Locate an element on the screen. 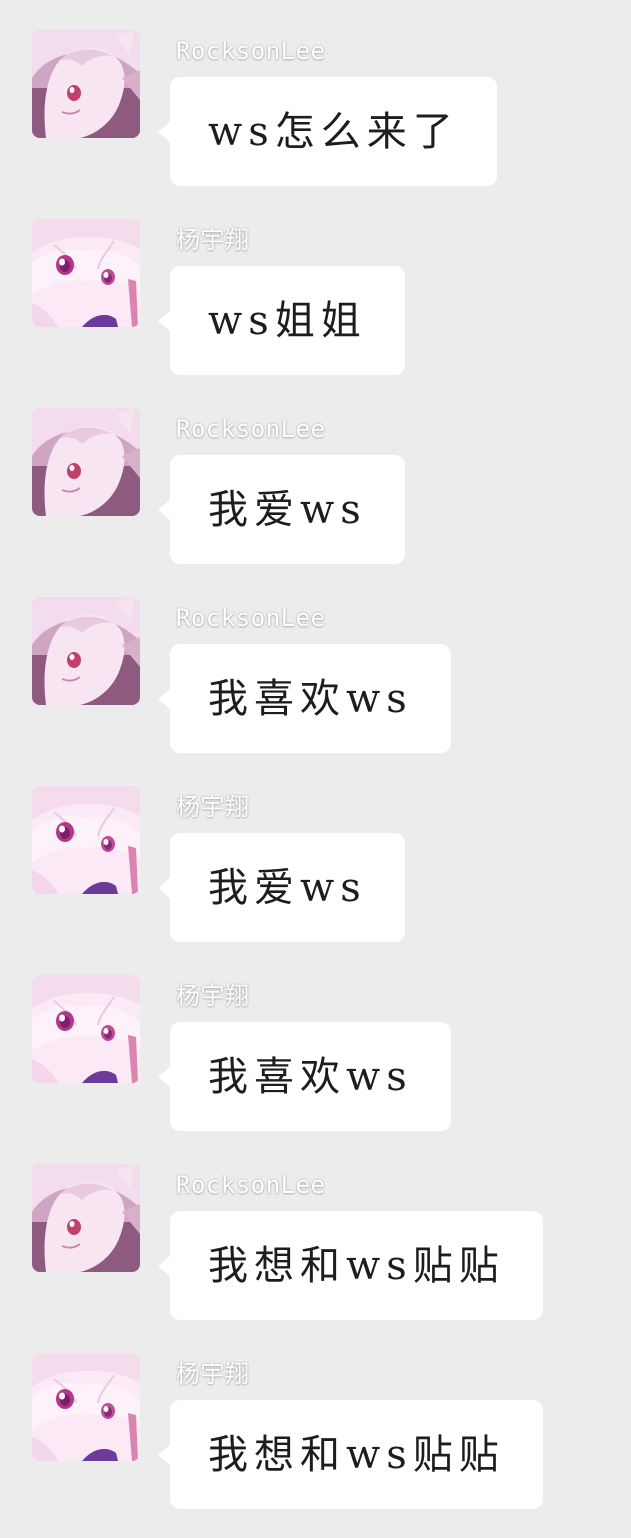  message-bubble: ws姐姐 is located at coordinates (281, 320).